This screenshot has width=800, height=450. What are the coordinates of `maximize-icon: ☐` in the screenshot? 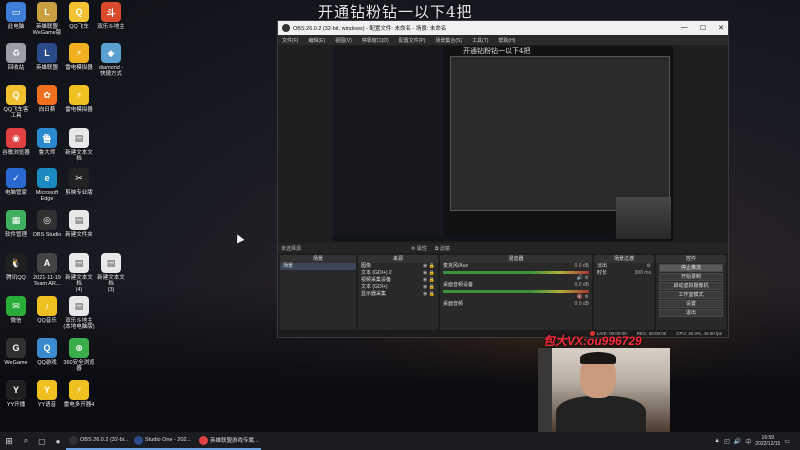 It's located at (703, 28).